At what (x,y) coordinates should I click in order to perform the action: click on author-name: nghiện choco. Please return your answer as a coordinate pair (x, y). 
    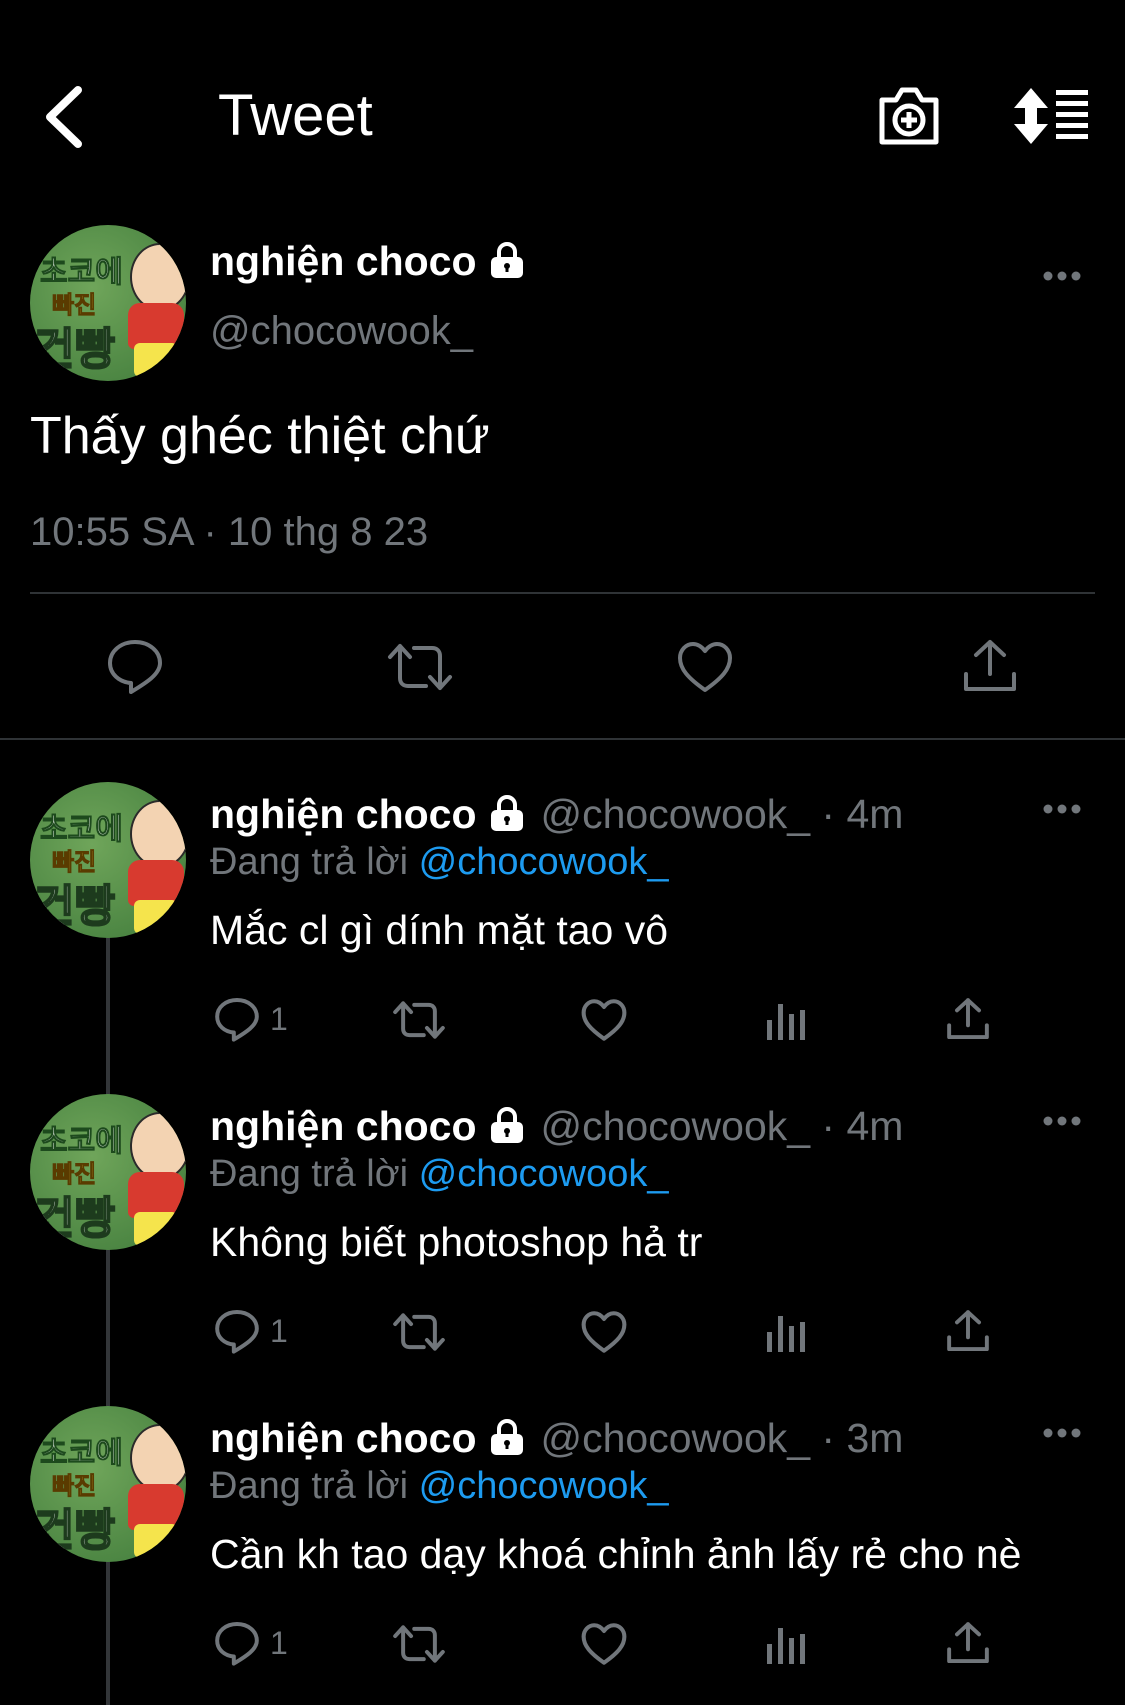
    Looking at the image, I should click on (368, 261).